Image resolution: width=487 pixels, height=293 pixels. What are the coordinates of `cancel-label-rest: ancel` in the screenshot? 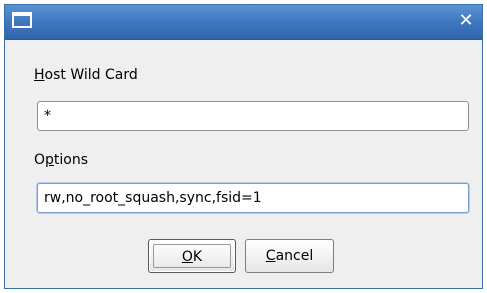 It's located at (294, 256).